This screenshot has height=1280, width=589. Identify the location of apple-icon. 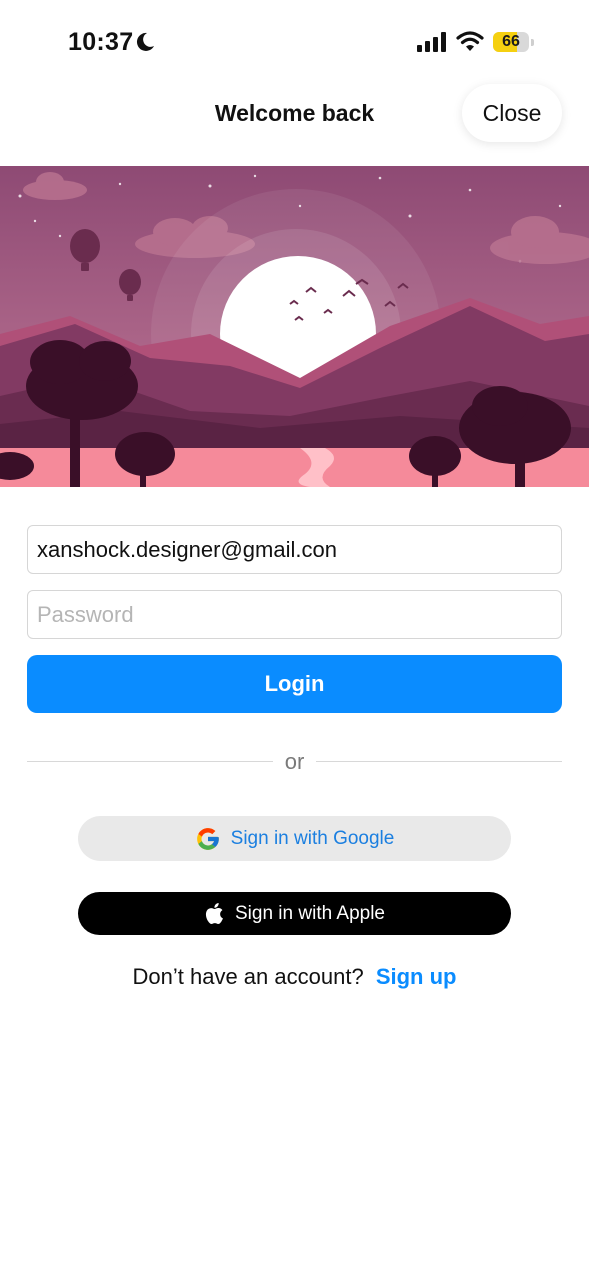
(214, 913).